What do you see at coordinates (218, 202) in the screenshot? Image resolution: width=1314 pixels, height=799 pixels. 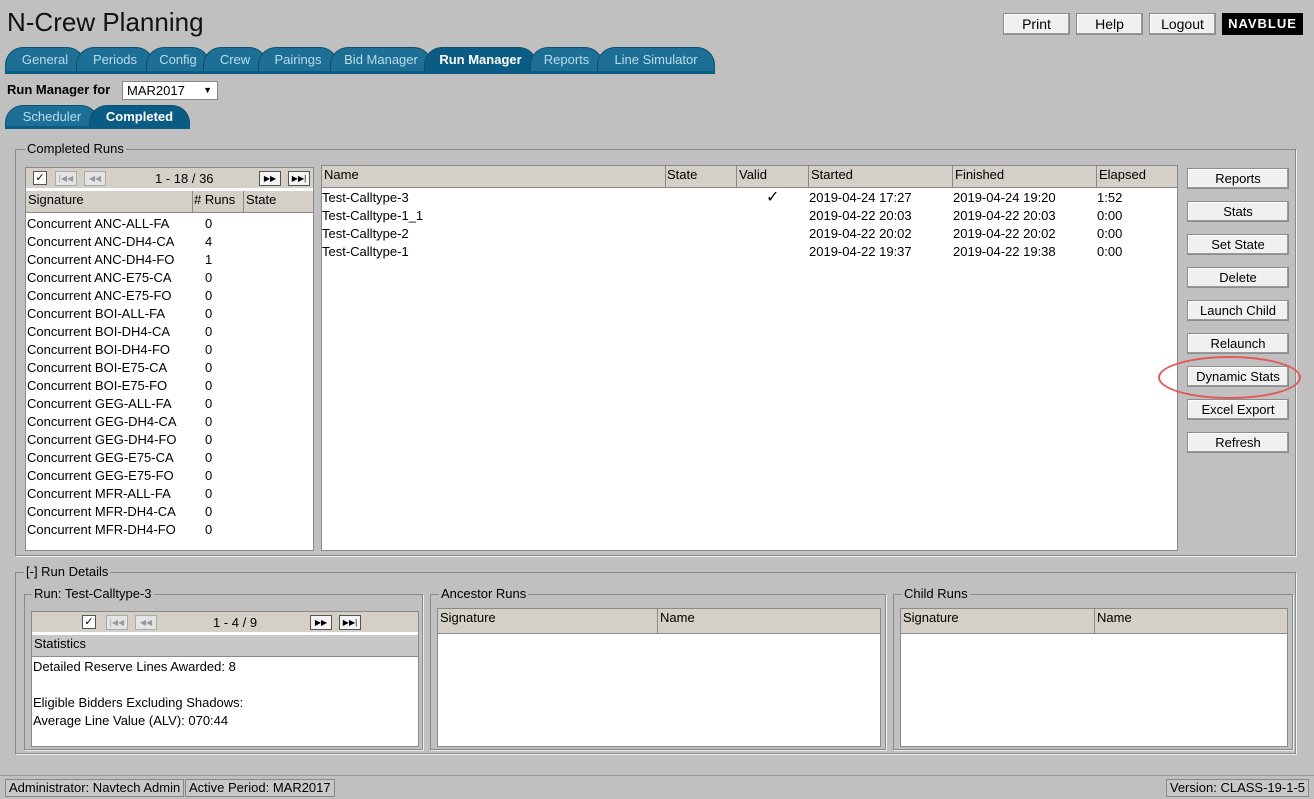 I see `col-runs: # Runs` at bounding box center [218, 202].